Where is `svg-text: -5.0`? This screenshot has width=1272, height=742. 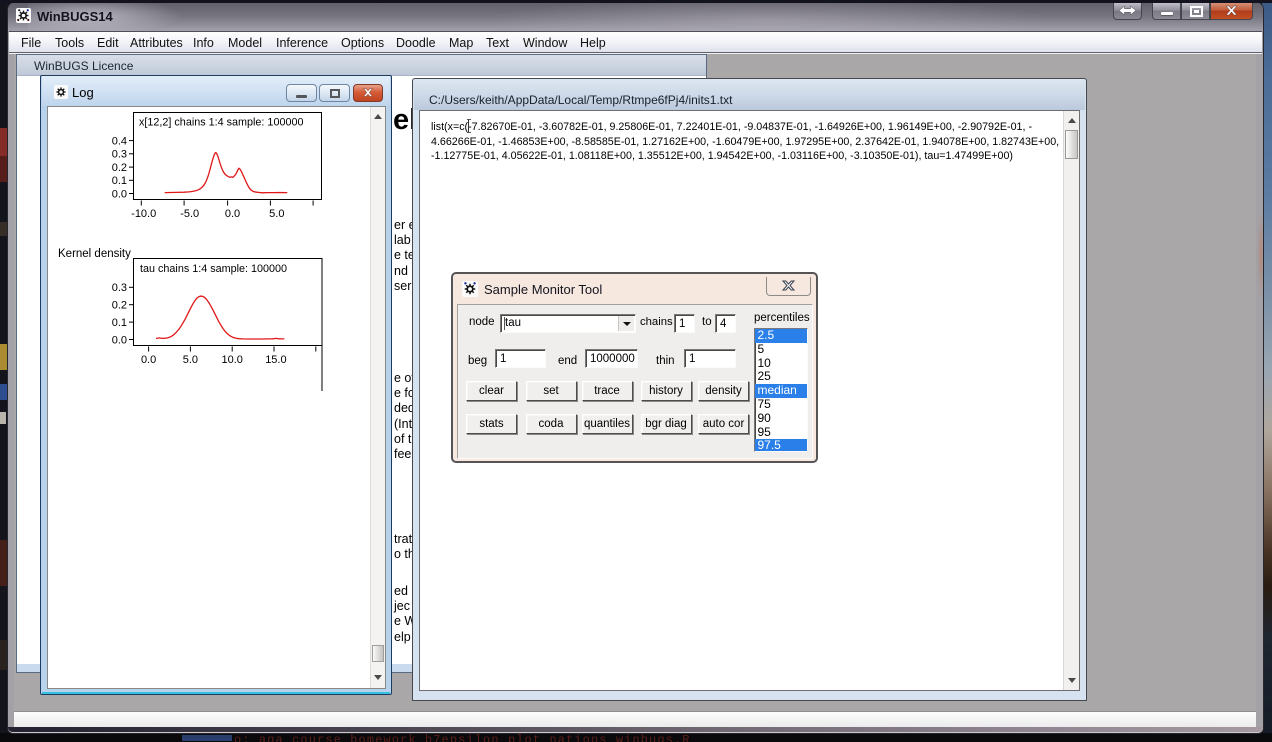
svg-text: -5.0 is located at coordinates (189, 214).